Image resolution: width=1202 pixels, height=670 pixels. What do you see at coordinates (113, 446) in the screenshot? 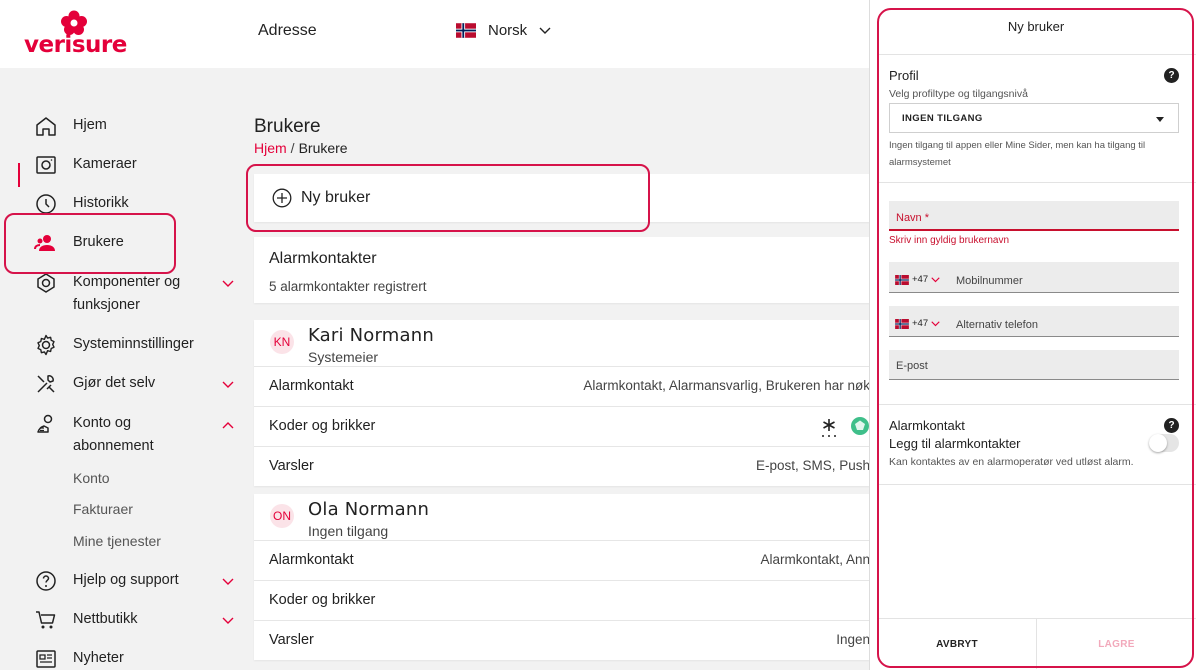
I see `label-line-2: abonnement` at bounding box center [113, 446].